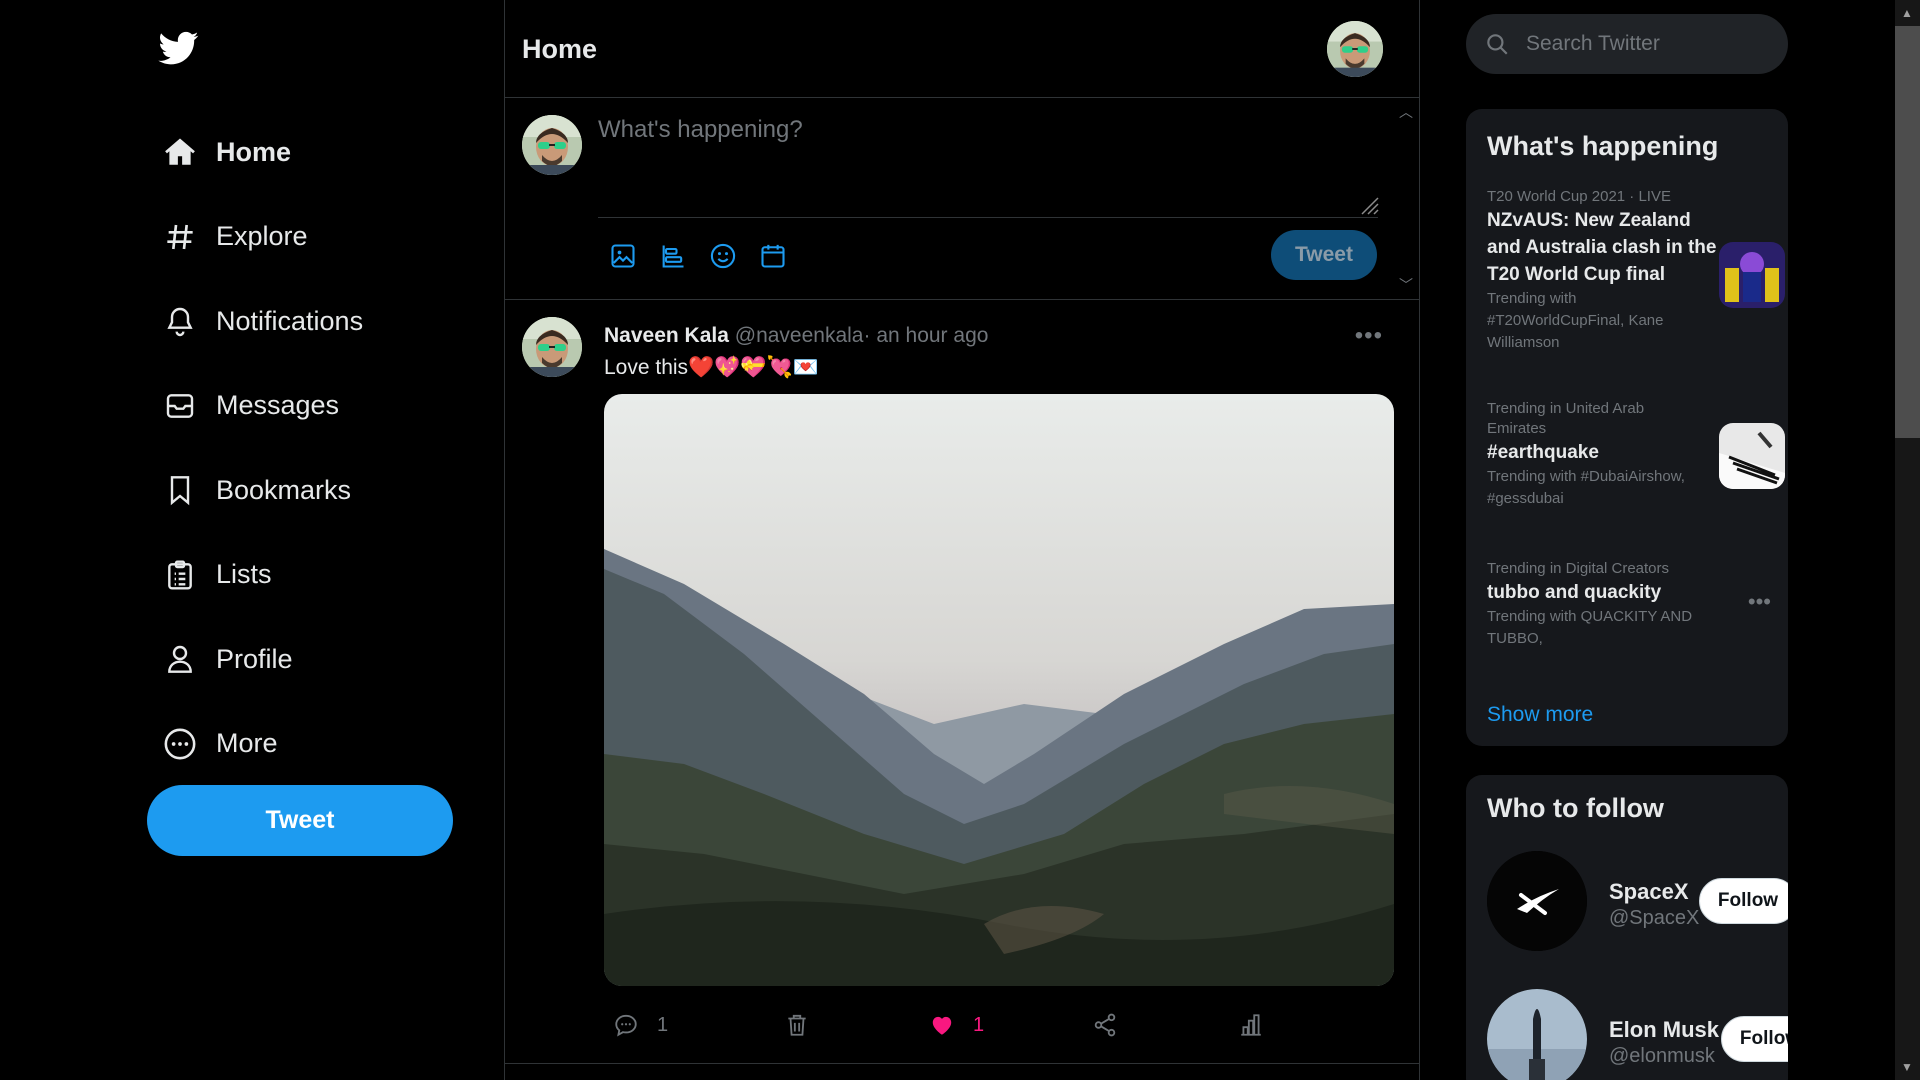 This screenshot has width=1920, height=1080. I want to click on tweet-text: Love this❤️💖💝💘💌, so click(711, 367).